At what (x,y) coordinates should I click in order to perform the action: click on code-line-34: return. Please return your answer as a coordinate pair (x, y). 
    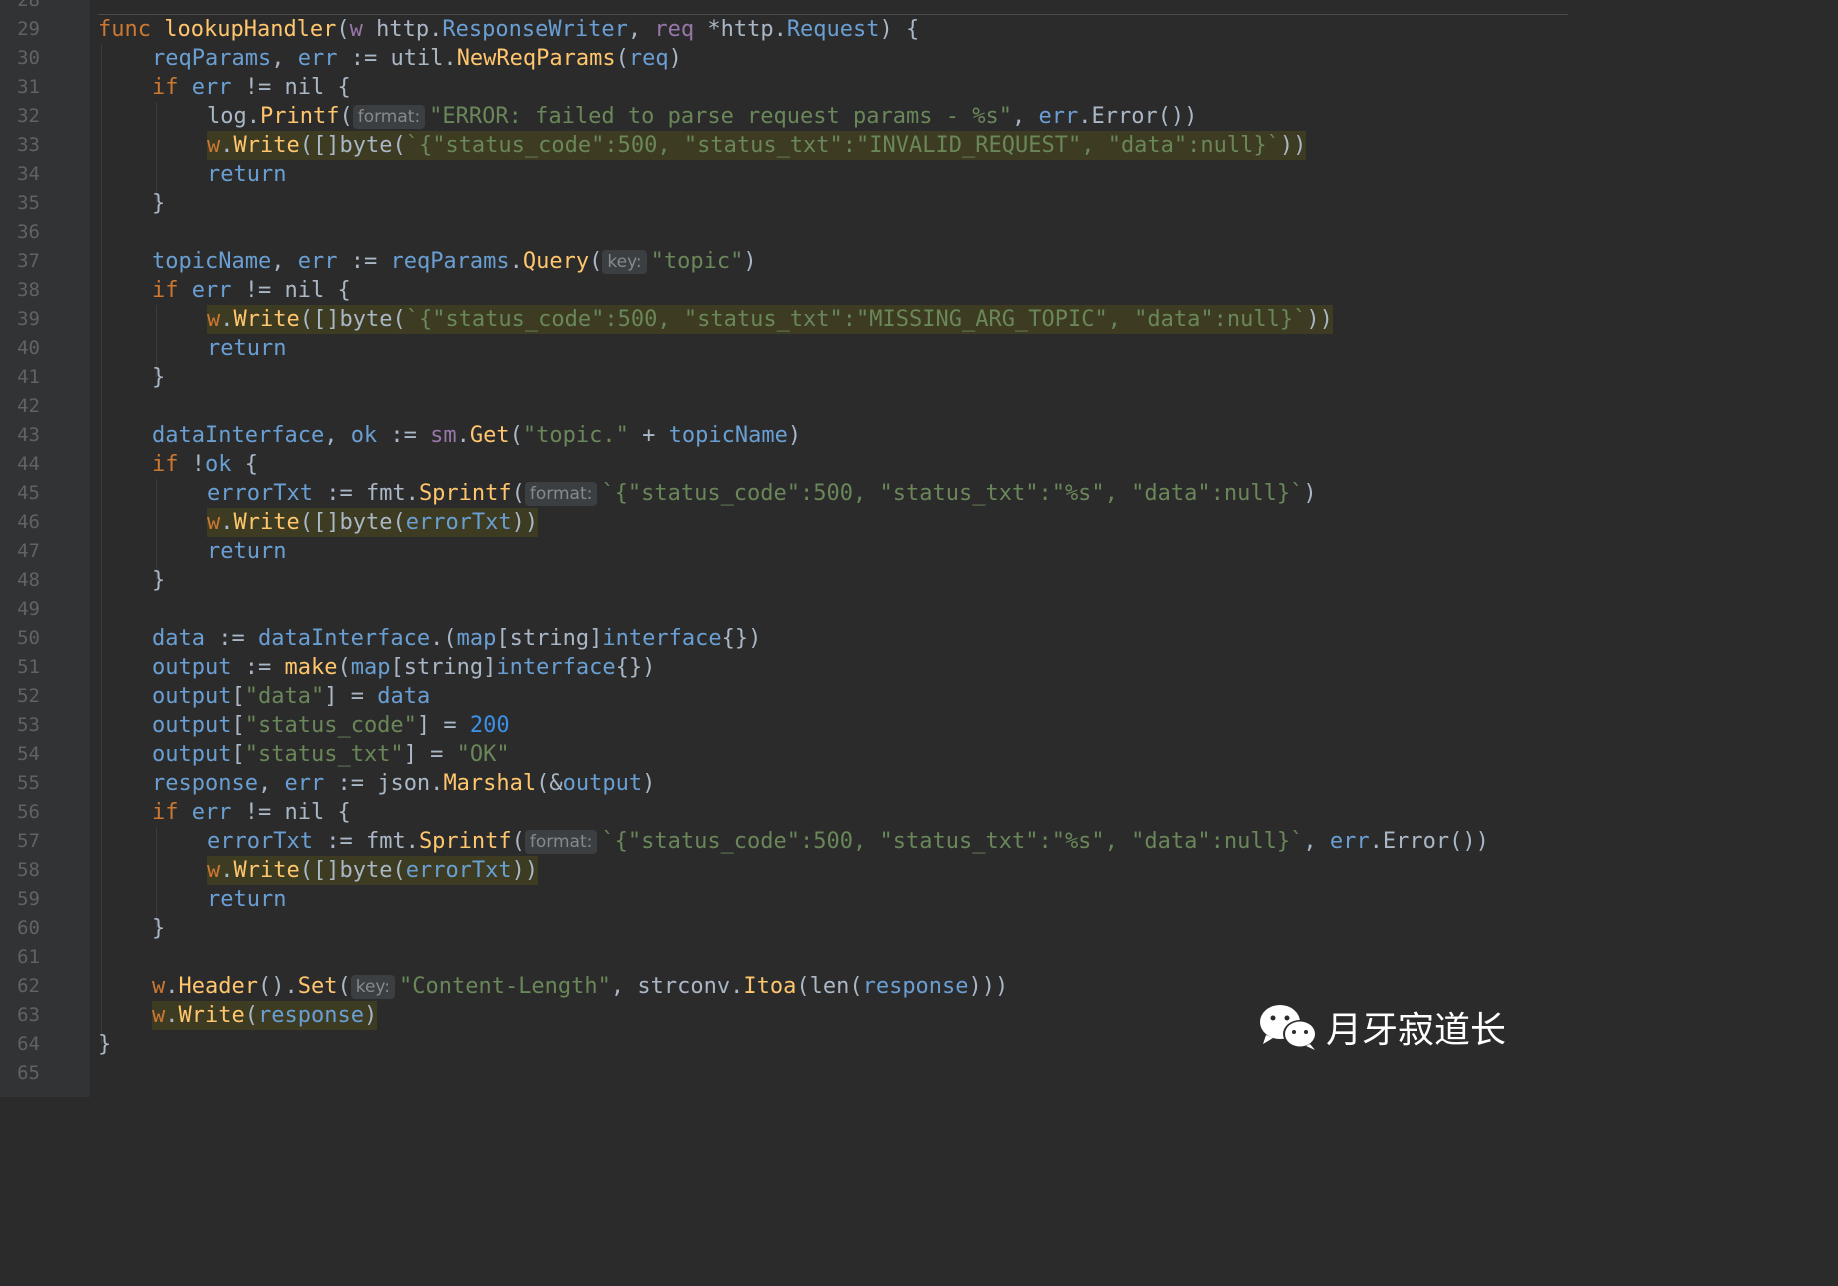
    Looking at the image, I should click on (246, 174).